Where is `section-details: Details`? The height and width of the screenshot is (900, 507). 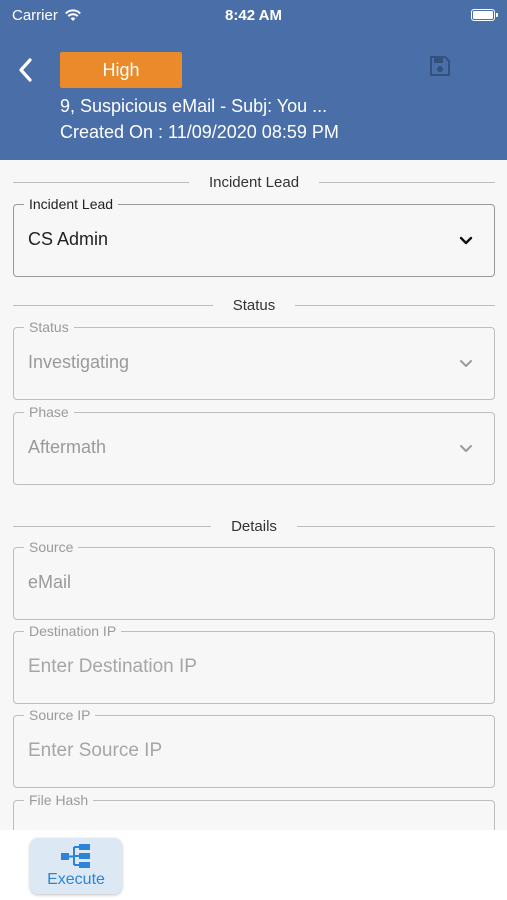
section-details: Details is located at coordinates (254, 526).